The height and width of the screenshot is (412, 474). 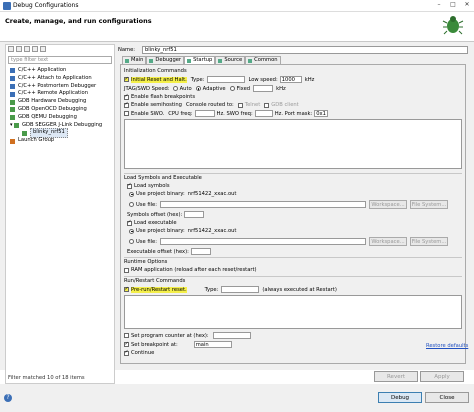 What do you see at coordinates (12, 71) in the screenshot?
I see `c-app-icon` at bounding box center [12, 71].